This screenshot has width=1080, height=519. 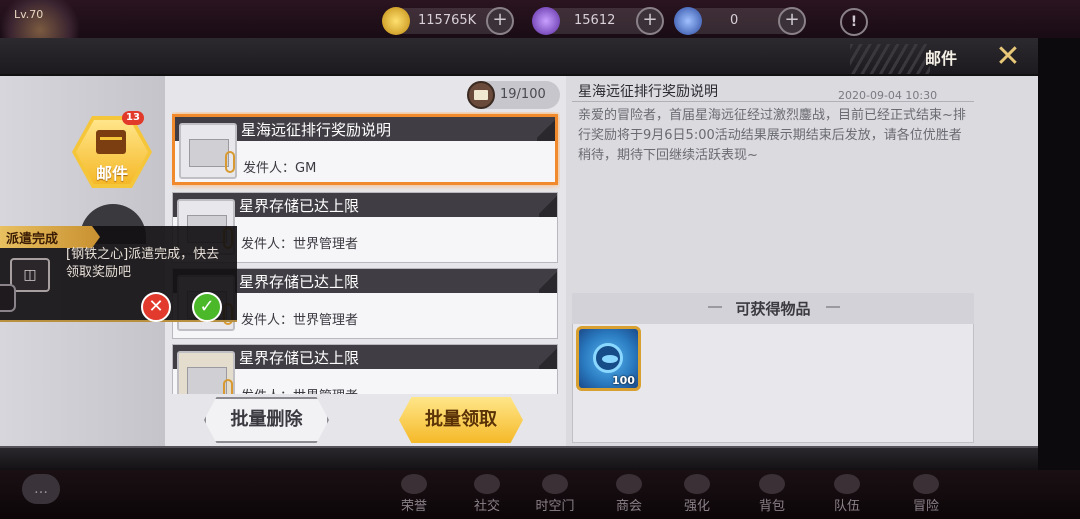 What do you see at coordinates (414, 496) in the screenshot?
I see `nav-honor: 荣誉` at bounding box center [414, 496].